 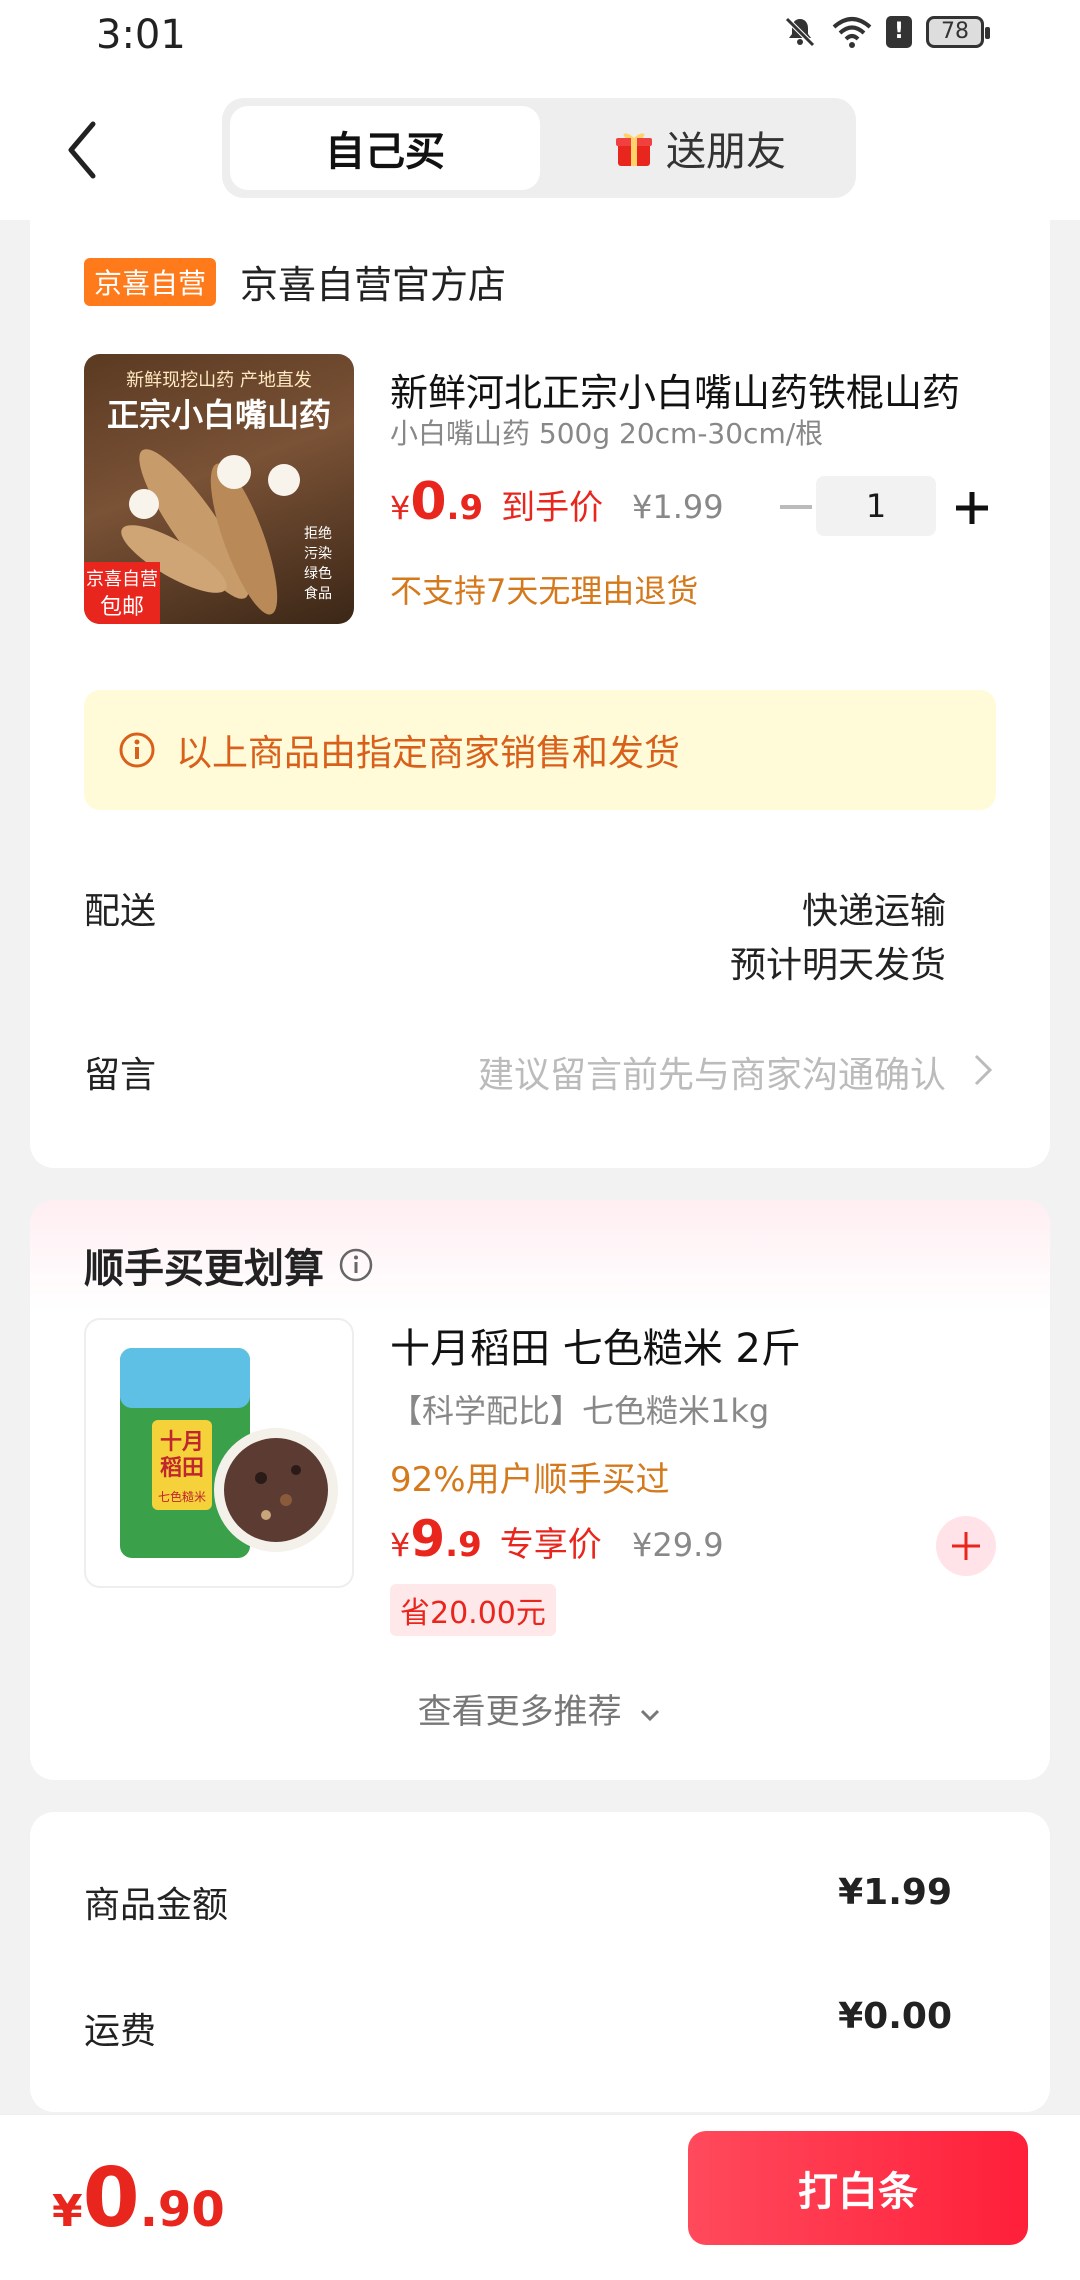 I want to click on more-recommendations-link: 查看更多推荐, so click(x=540, y=1708).